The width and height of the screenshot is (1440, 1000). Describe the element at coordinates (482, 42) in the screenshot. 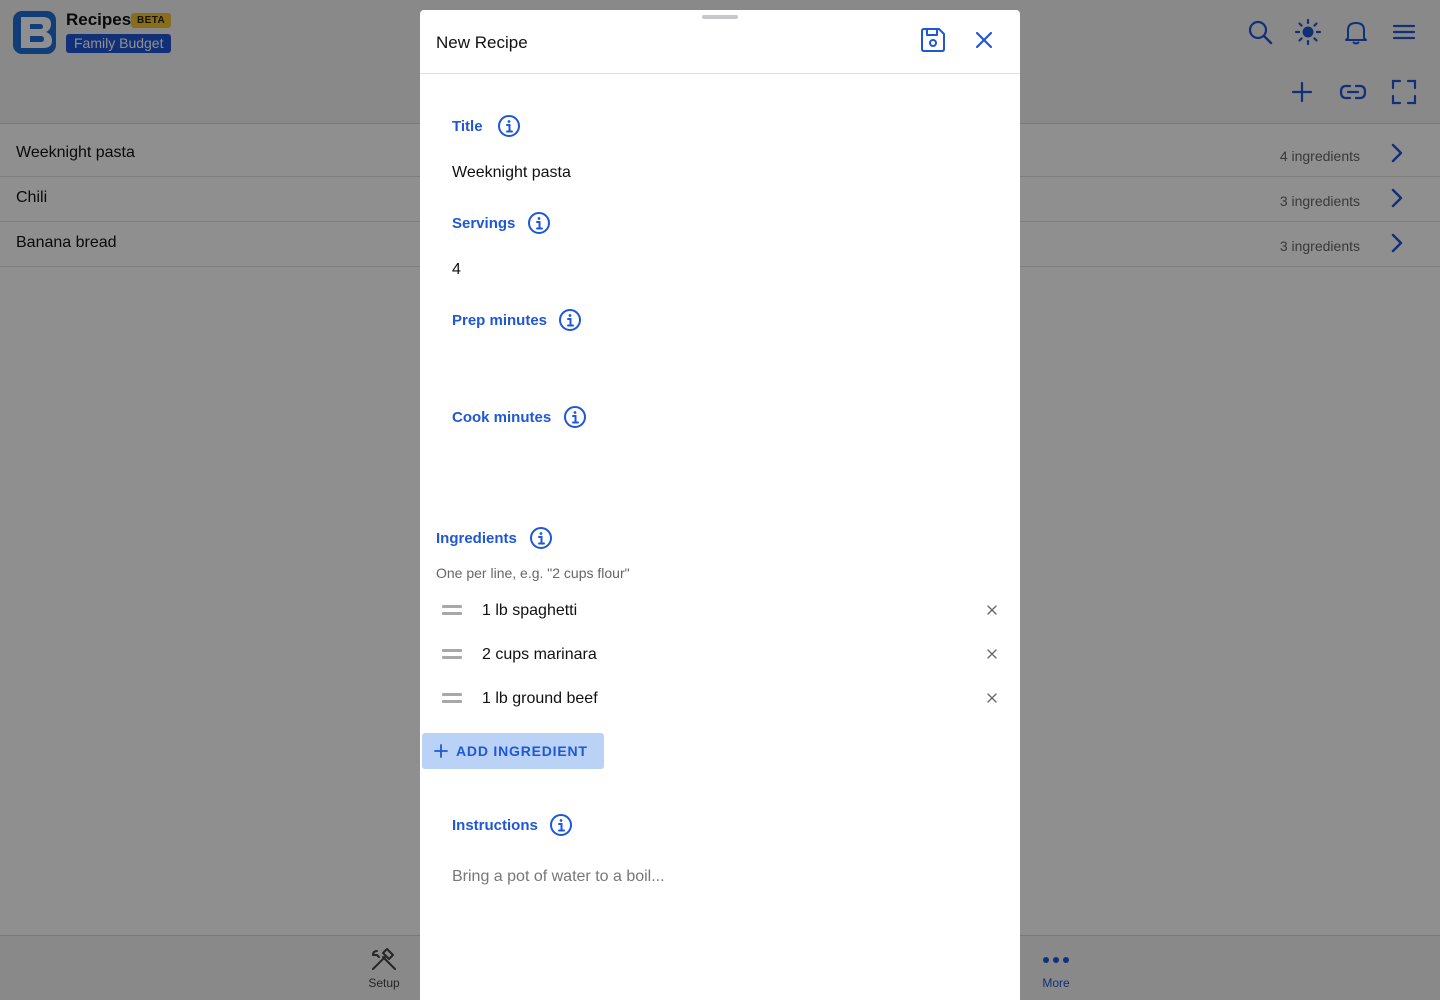

I see `dialog-title: New Recipe` at that location.